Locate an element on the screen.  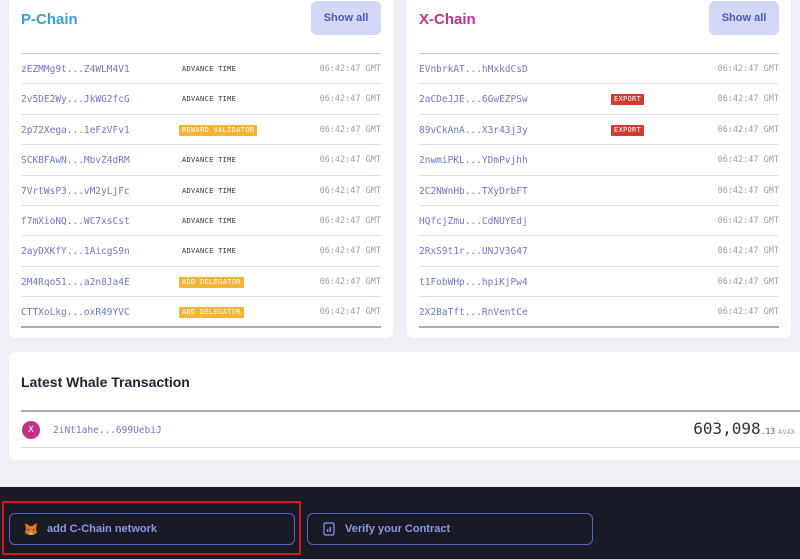
table-row: 2X2BaTft...RnVentCe 06:42:47 GMT is located at coordinates (599, 312).